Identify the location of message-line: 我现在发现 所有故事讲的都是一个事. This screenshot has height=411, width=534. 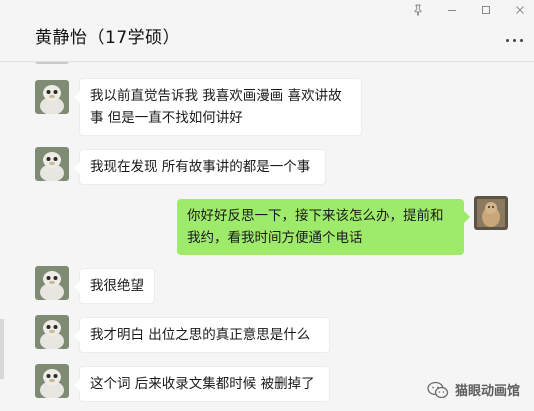
(200, 167).